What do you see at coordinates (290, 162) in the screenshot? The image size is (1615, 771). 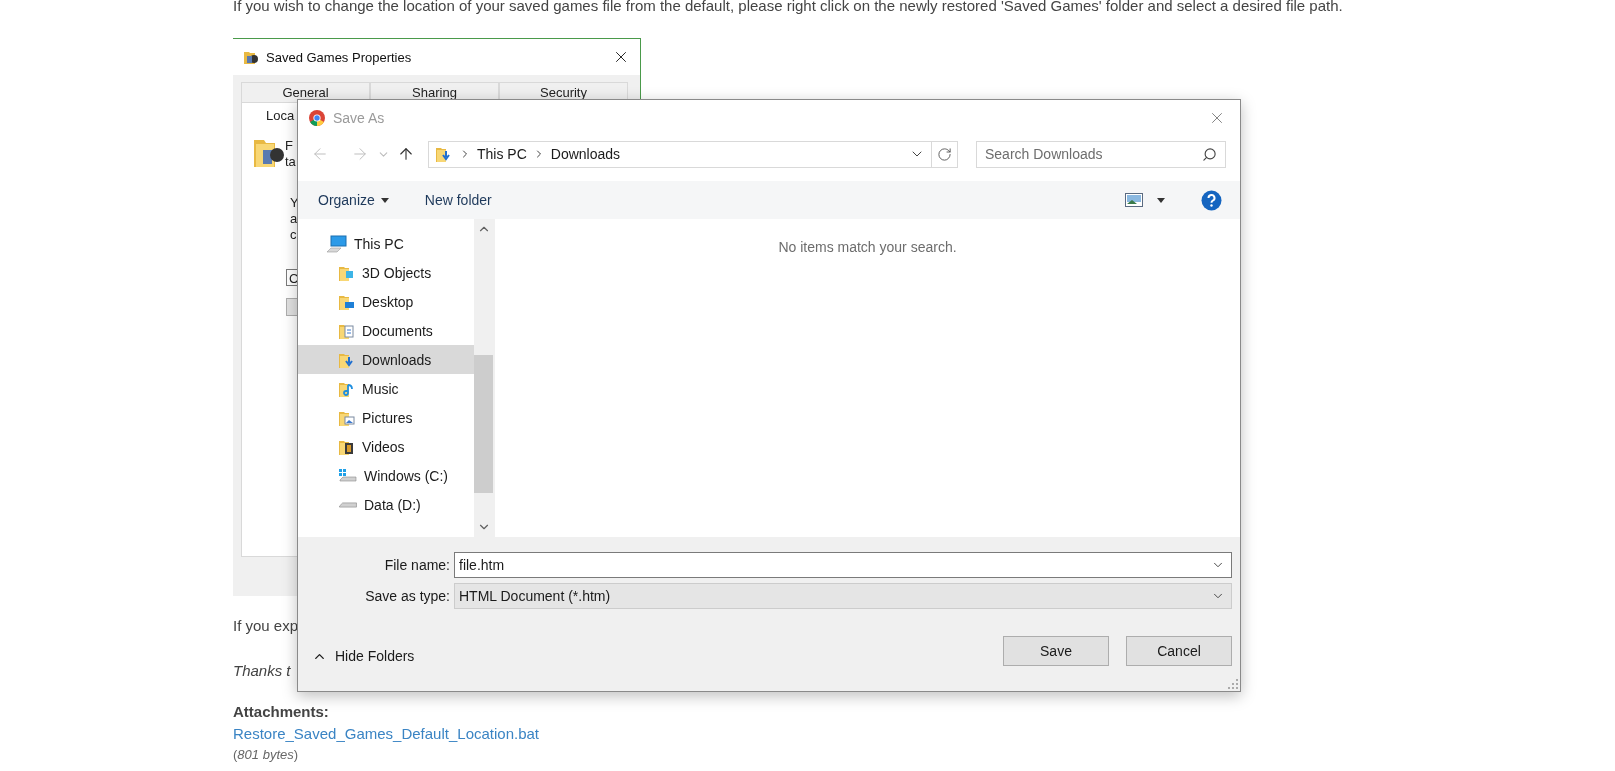 I see `text-fragment: ta` at bounding box center [290, 162].